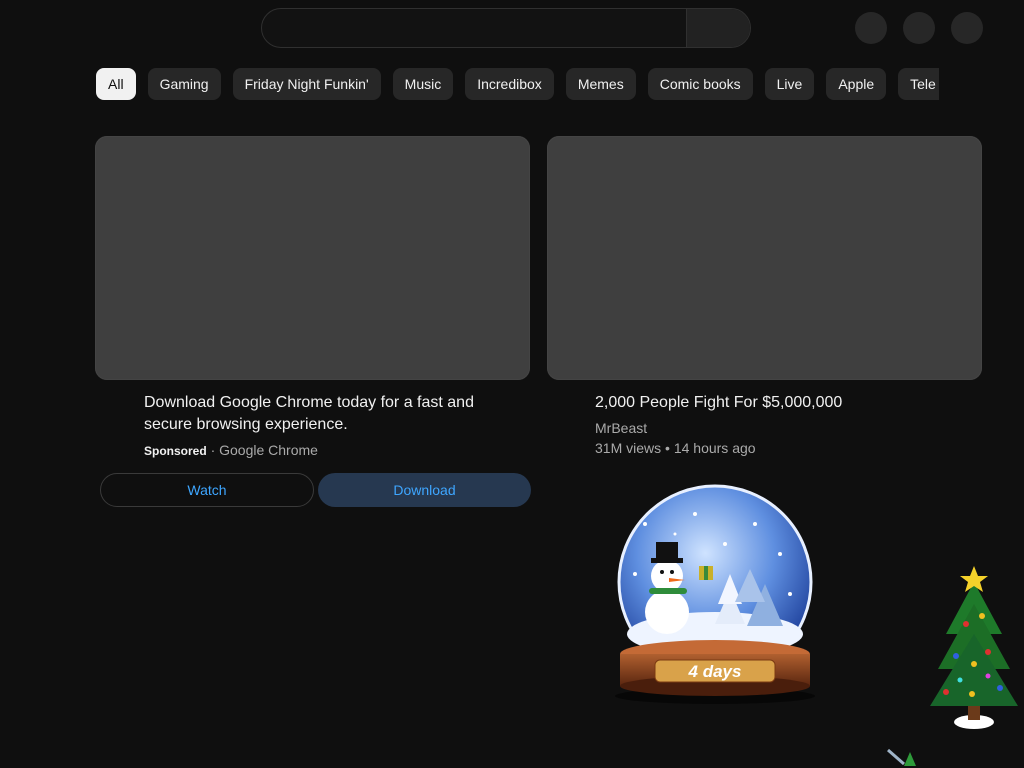  Describe the element at coordinates (268, 450) in the screenshot. I see `ad-advertiser: Google Chrome` at that location.